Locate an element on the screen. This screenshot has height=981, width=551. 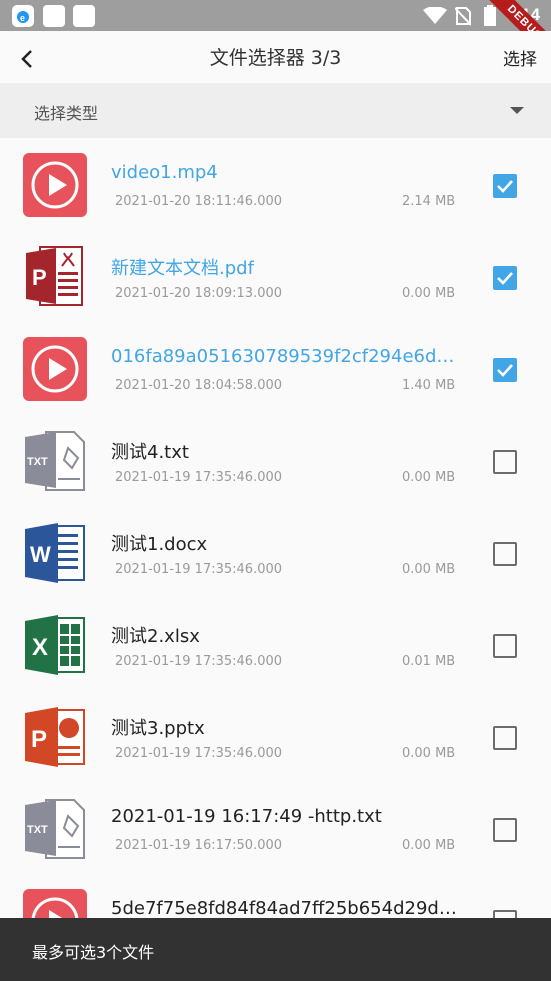
word-icon: W is located at coordinates (55, 553).